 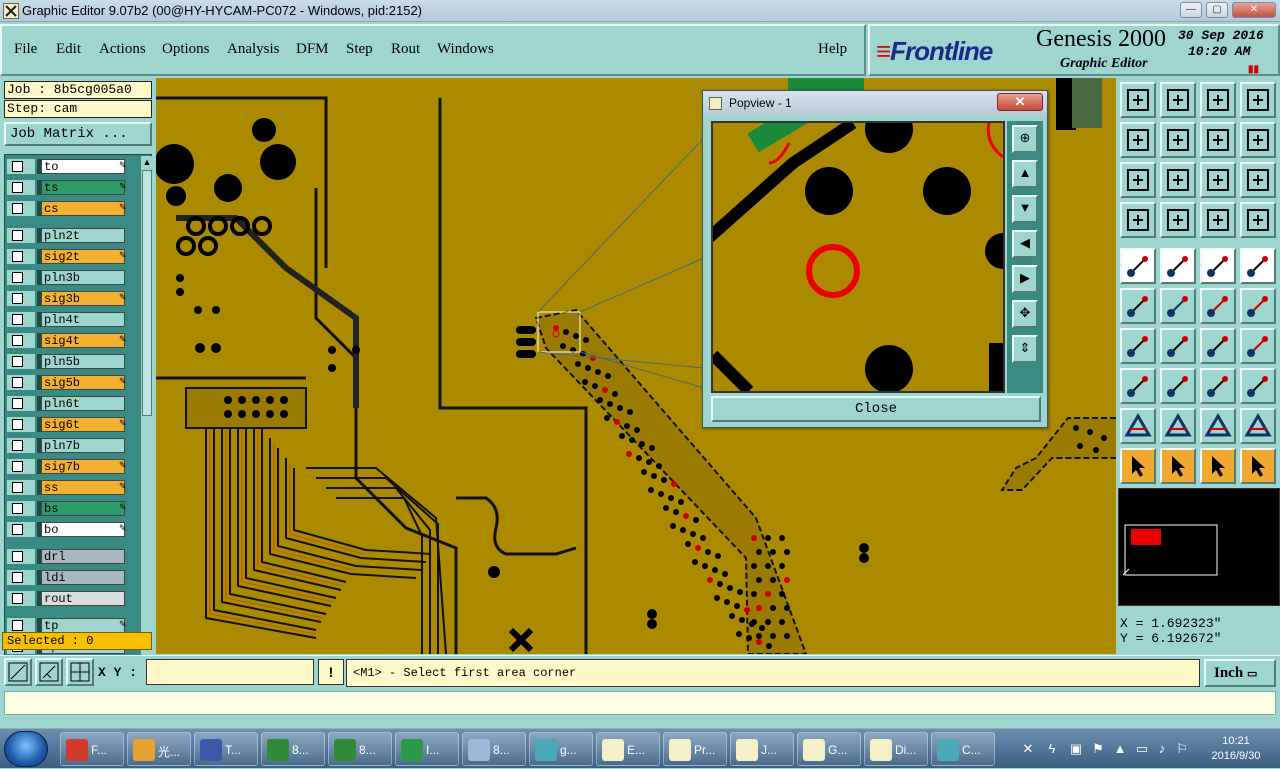 What do you see at coordinates (83, 235) in the screenshot?
I see `layer-name: pln2t` at bounding box center [83, 235].